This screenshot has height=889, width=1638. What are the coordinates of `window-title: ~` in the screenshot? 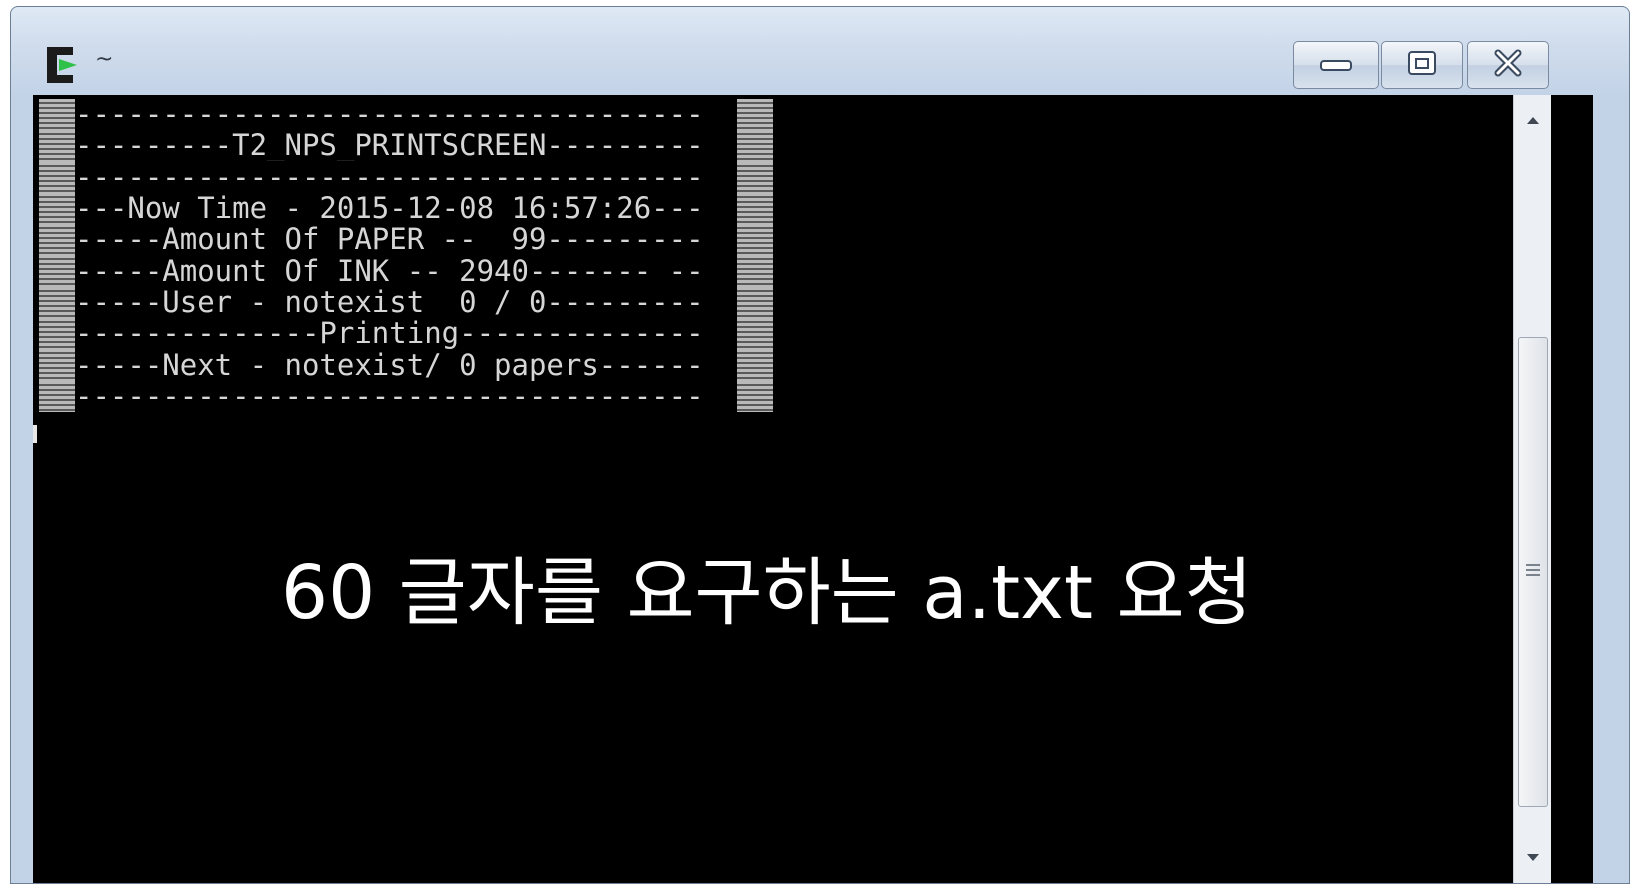 It's located at (104, 59).